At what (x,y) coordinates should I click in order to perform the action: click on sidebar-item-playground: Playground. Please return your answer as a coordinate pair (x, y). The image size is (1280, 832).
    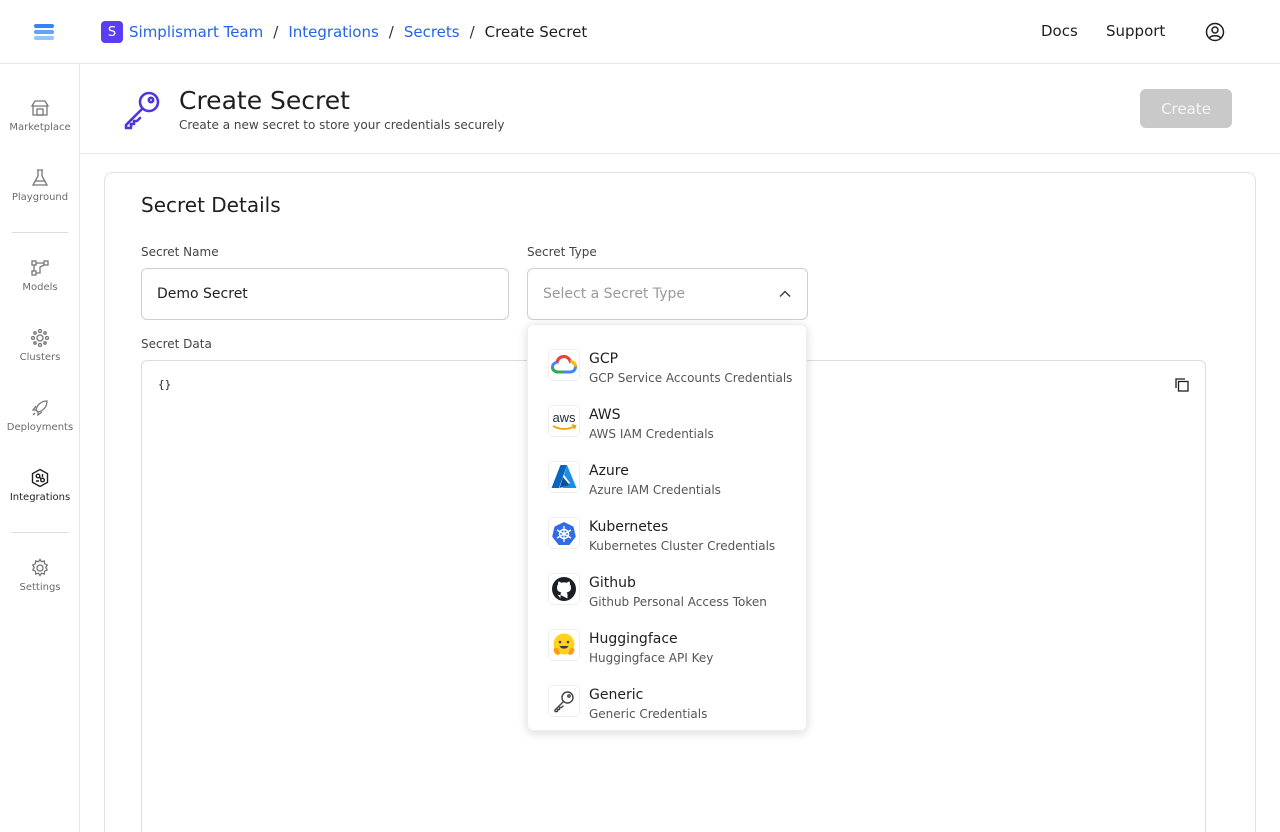
    Looking at the image, I should click on (40, 198).